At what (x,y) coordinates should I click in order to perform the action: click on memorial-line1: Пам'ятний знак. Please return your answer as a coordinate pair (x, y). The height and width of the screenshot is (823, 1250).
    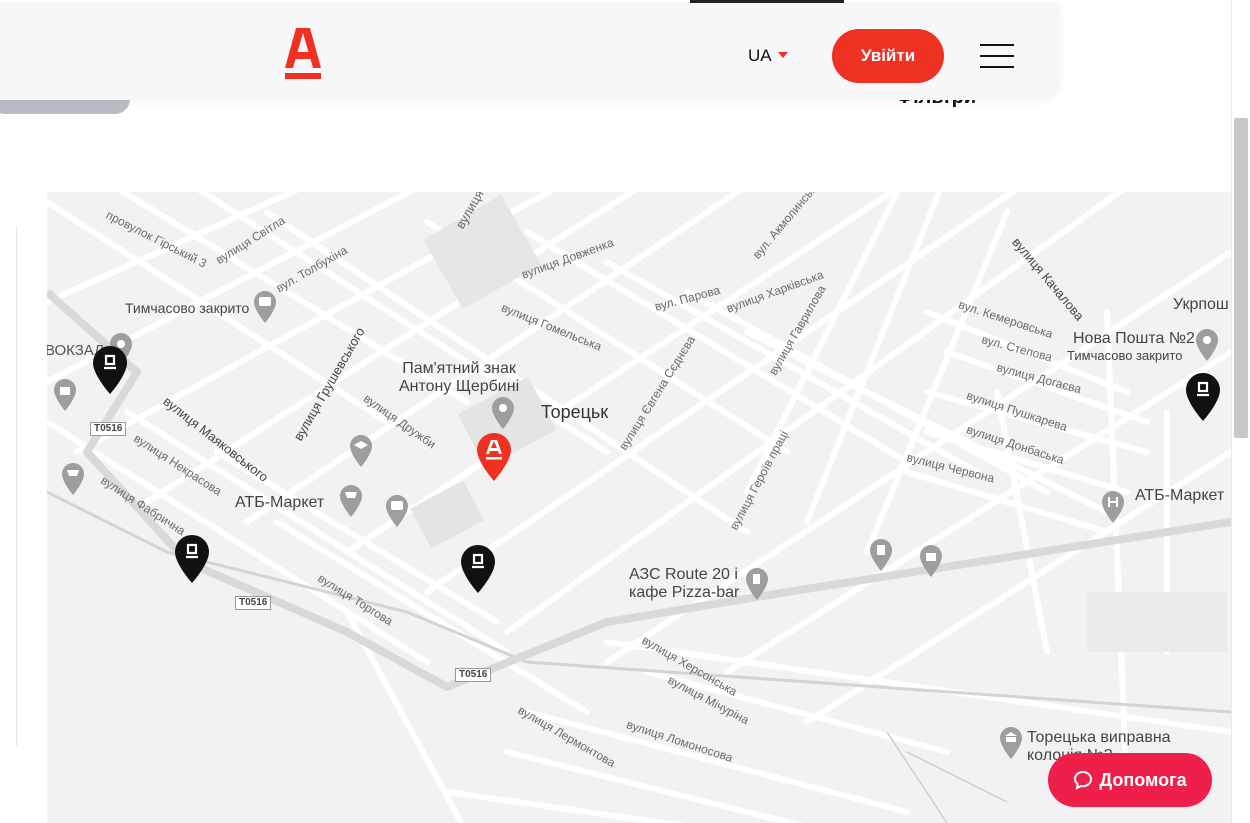
    Looking at the image, I should click on (459, 368).